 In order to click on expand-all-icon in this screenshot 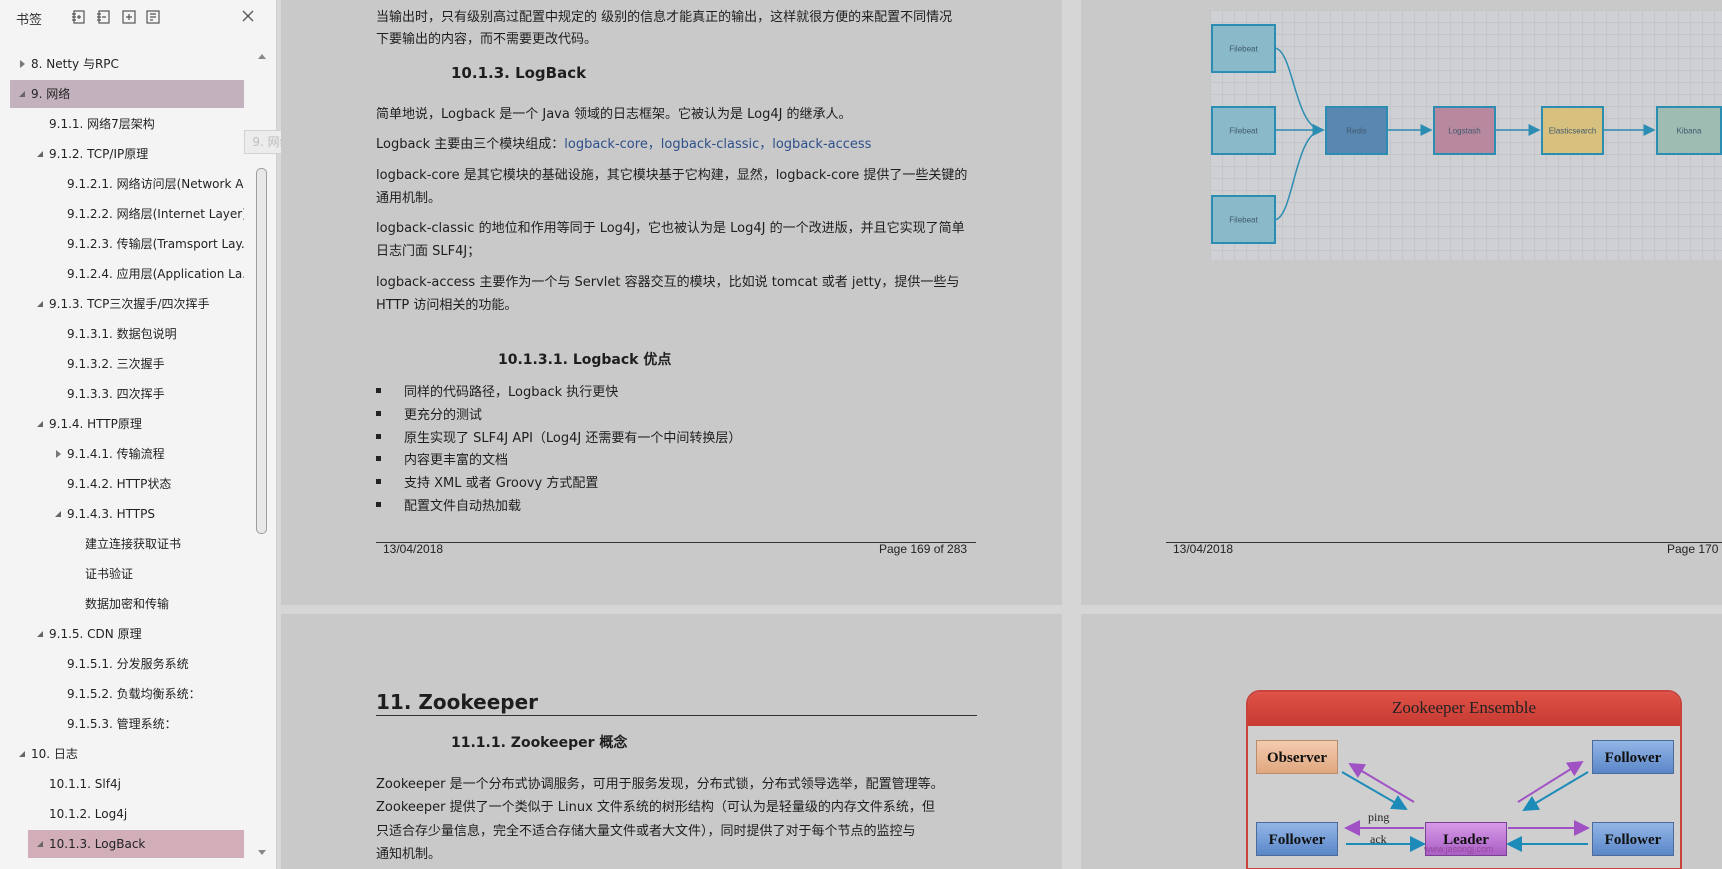, I will do `click(79, 17)`.